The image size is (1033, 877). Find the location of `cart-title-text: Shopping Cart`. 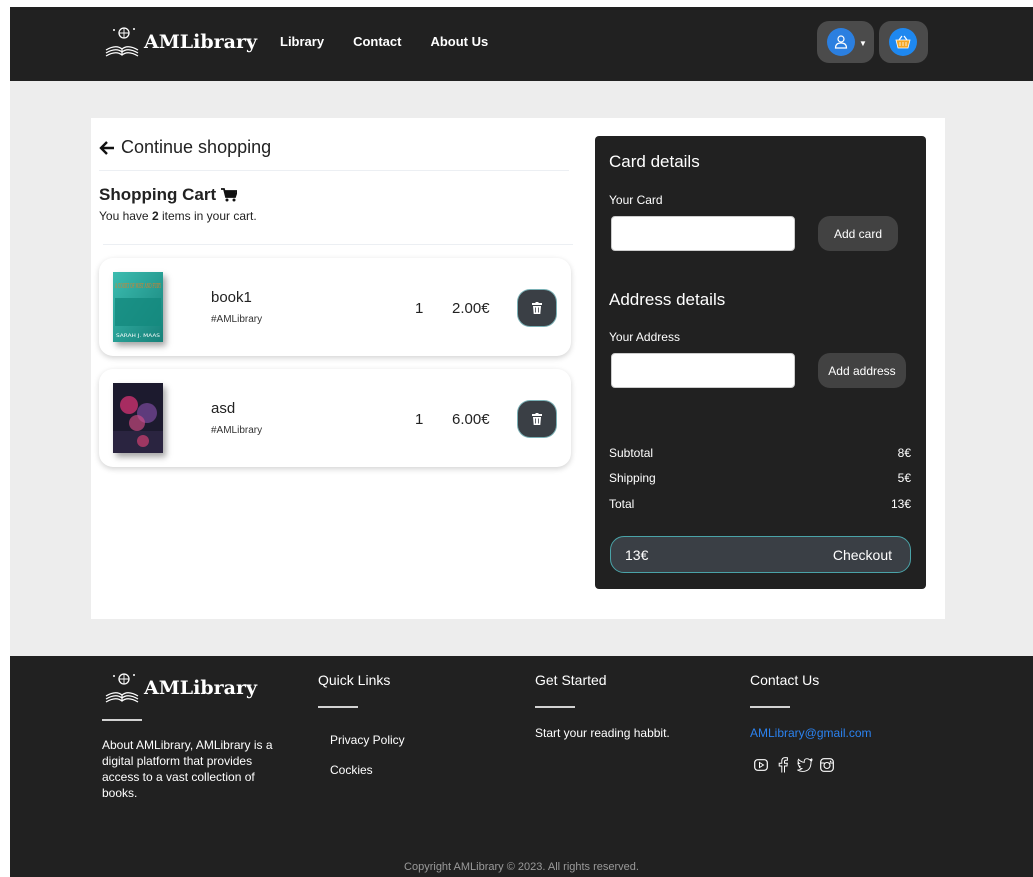

cart-title-text: Shopping Cart is located at coordinates (158, 194).